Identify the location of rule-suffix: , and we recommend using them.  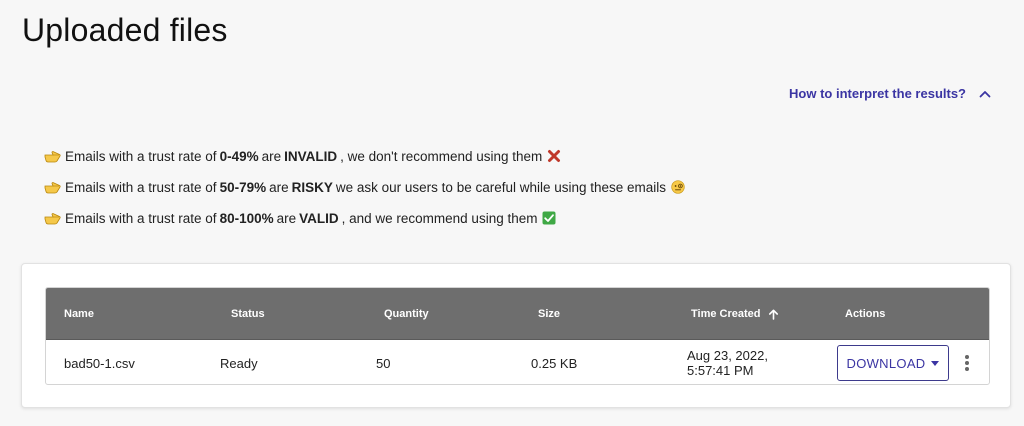
(439, 218).